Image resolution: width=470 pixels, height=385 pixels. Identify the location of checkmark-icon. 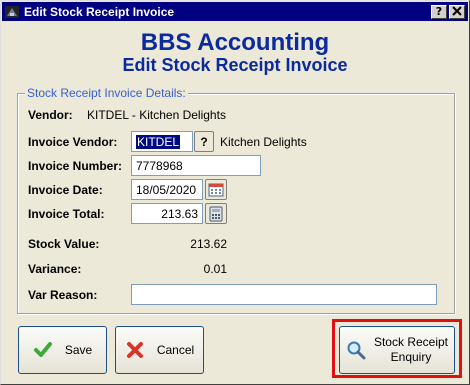
(43, 350).